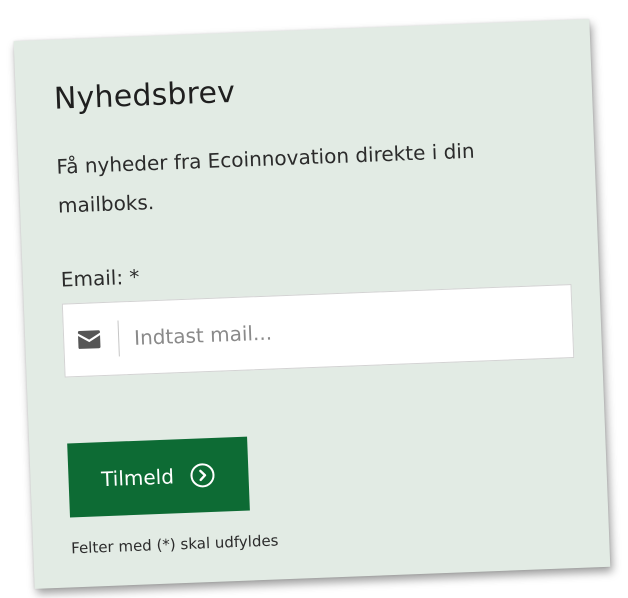 The width and height of the screenshot is (628, 598). I want to click on required-fields-note: Felter med (*) skal udfyldes, so click(174, 544).